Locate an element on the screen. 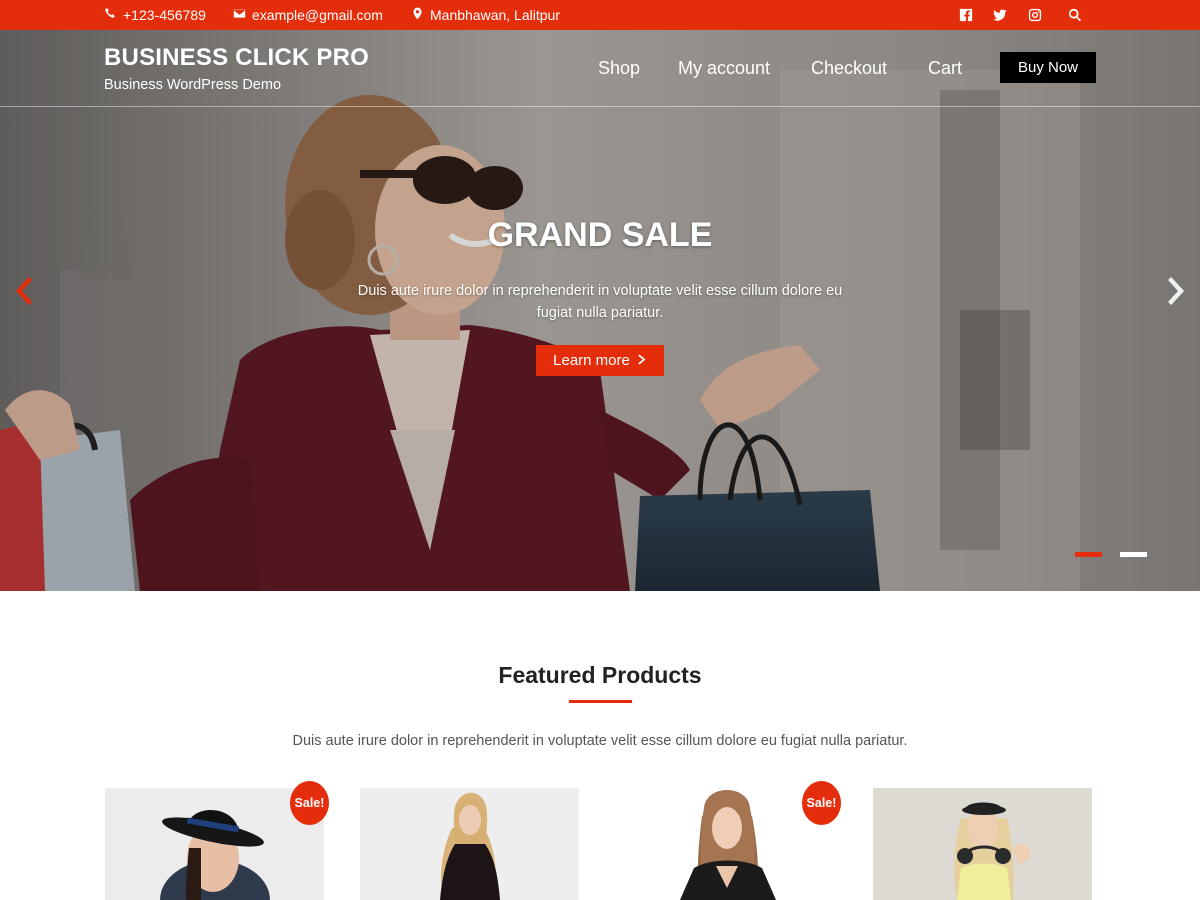 Image resolution: width=1200 pixels, height=900 pixels. phone-text: +123-456789 is located at coordinates (164, 15).